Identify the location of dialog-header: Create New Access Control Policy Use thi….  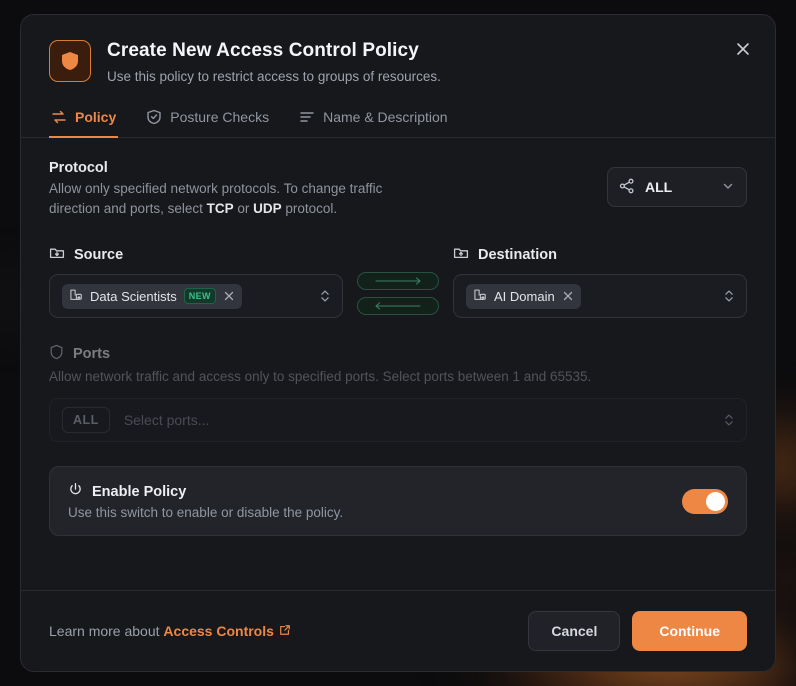
(398, 50).